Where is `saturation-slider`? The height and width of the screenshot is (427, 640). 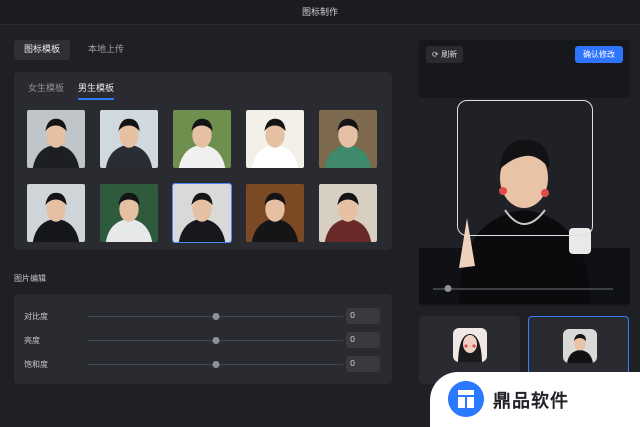
saturation-slider is located at coordinates (215, 364).